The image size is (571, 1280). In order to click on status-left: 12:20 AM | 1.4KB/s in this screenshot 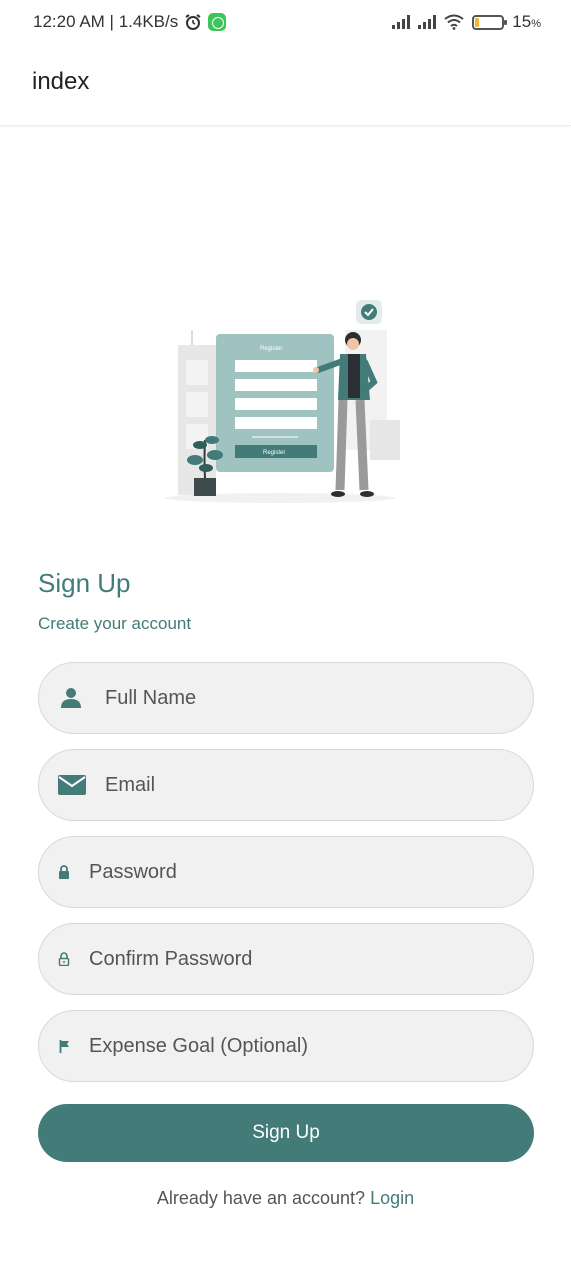, I will do `click(130, 22)`.